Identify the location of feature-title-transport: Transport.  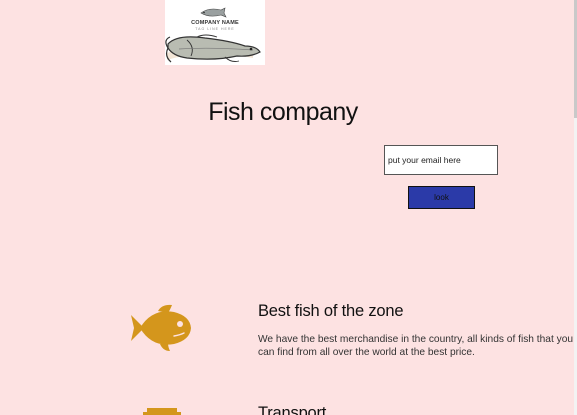
(292, 409).